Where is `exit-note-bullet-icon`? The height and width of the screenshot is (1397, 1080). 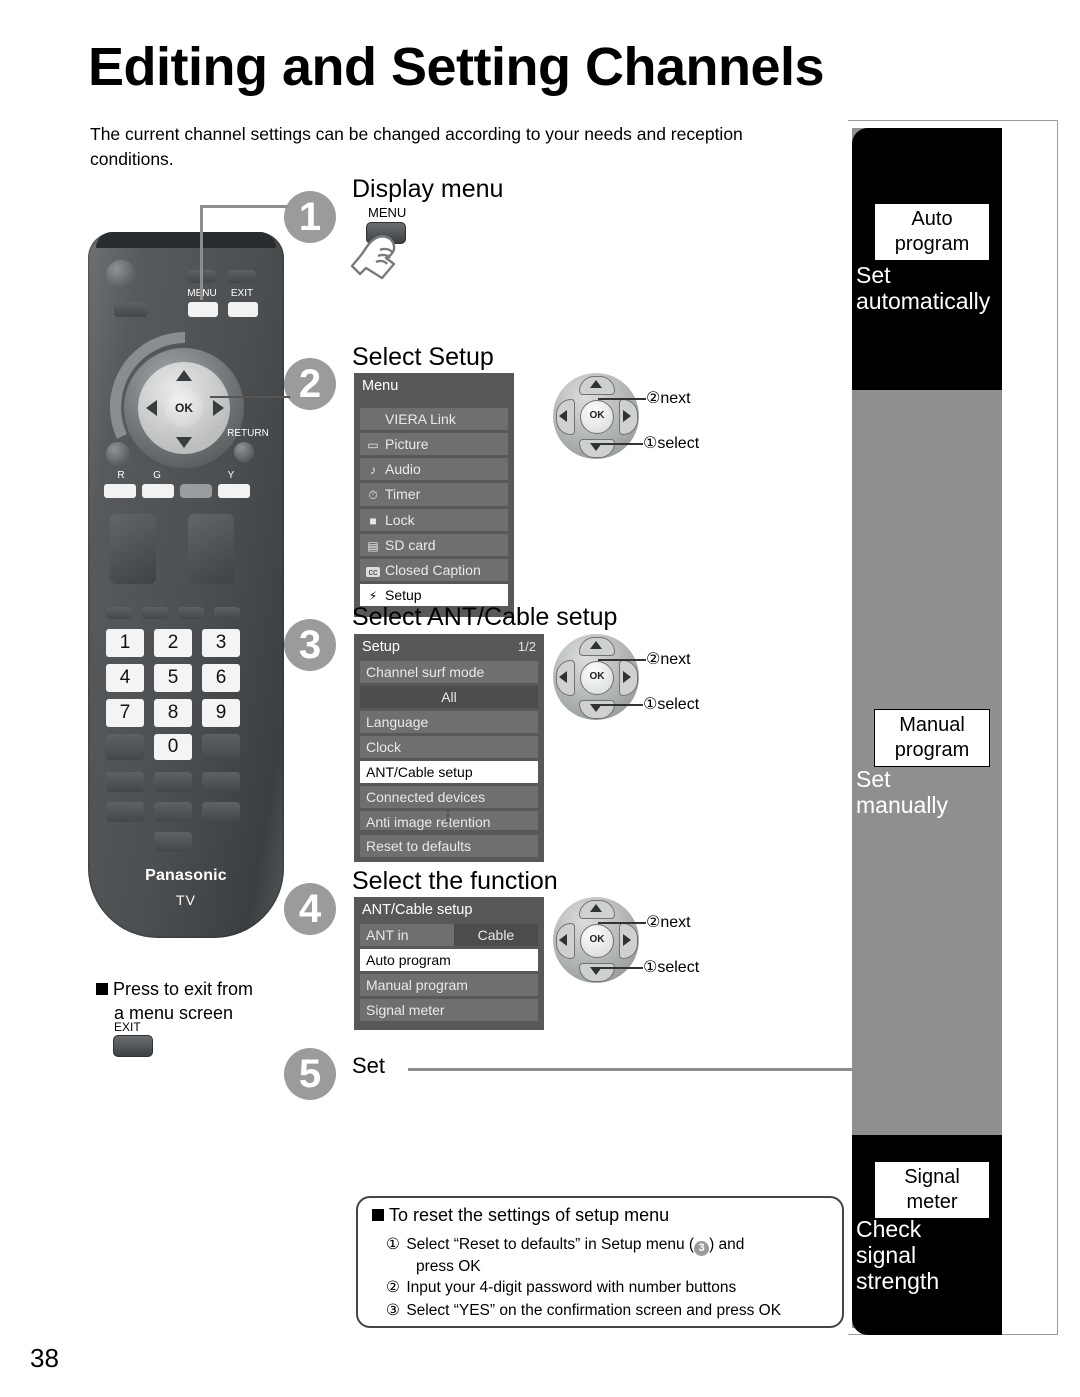 exit-note-bullet-icon is located at coordinates (102, 989).